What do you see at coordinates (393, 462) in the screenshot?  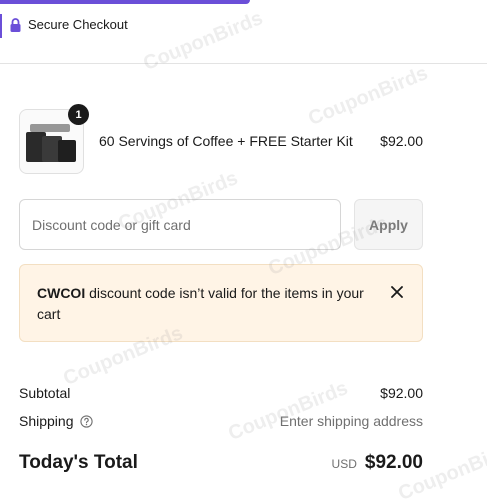 I see `total-amount: $92.00` at bounding box center [393, 462].